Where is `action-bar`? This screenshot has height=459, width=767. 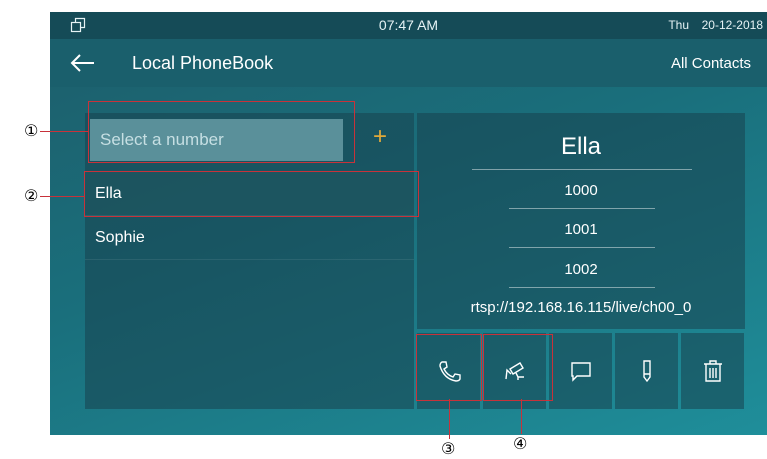 action-bar is located at coordinates (581, 371).